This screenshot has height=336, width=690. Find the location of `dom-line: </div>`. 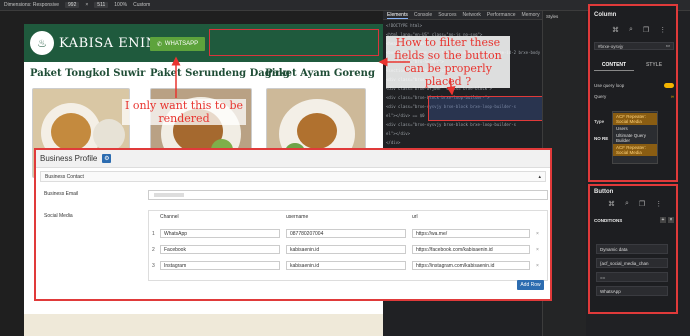

dom-line: </div> is located at coordinates (393, 142).